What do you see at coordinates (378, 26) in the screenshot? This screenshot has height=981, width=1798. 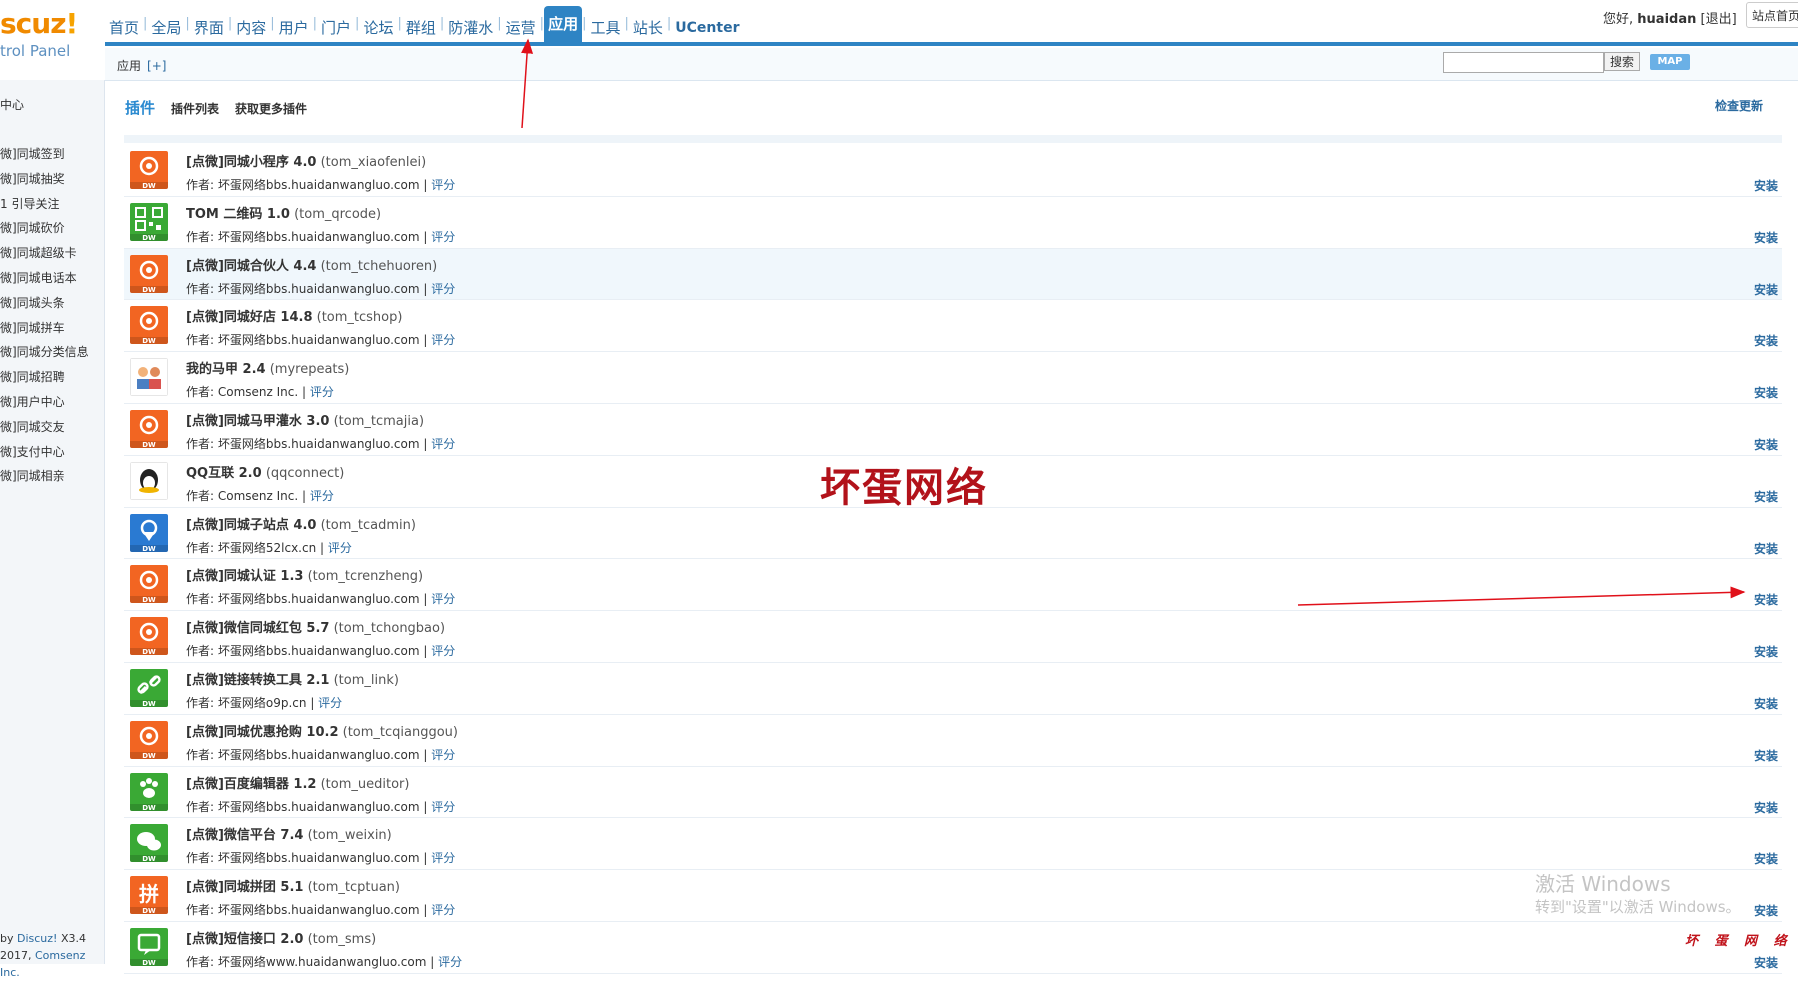 I see `nav-tab-6: 论坛` at bounding box center [378, 26].